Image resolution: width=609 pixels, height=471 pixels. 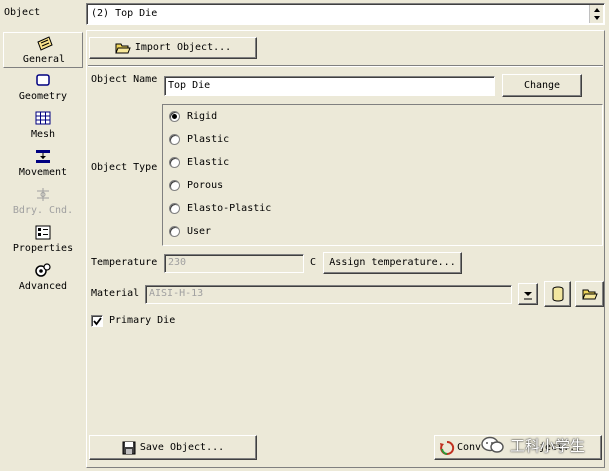 I want to click on change-label: Change, so click(x=542, y=85).